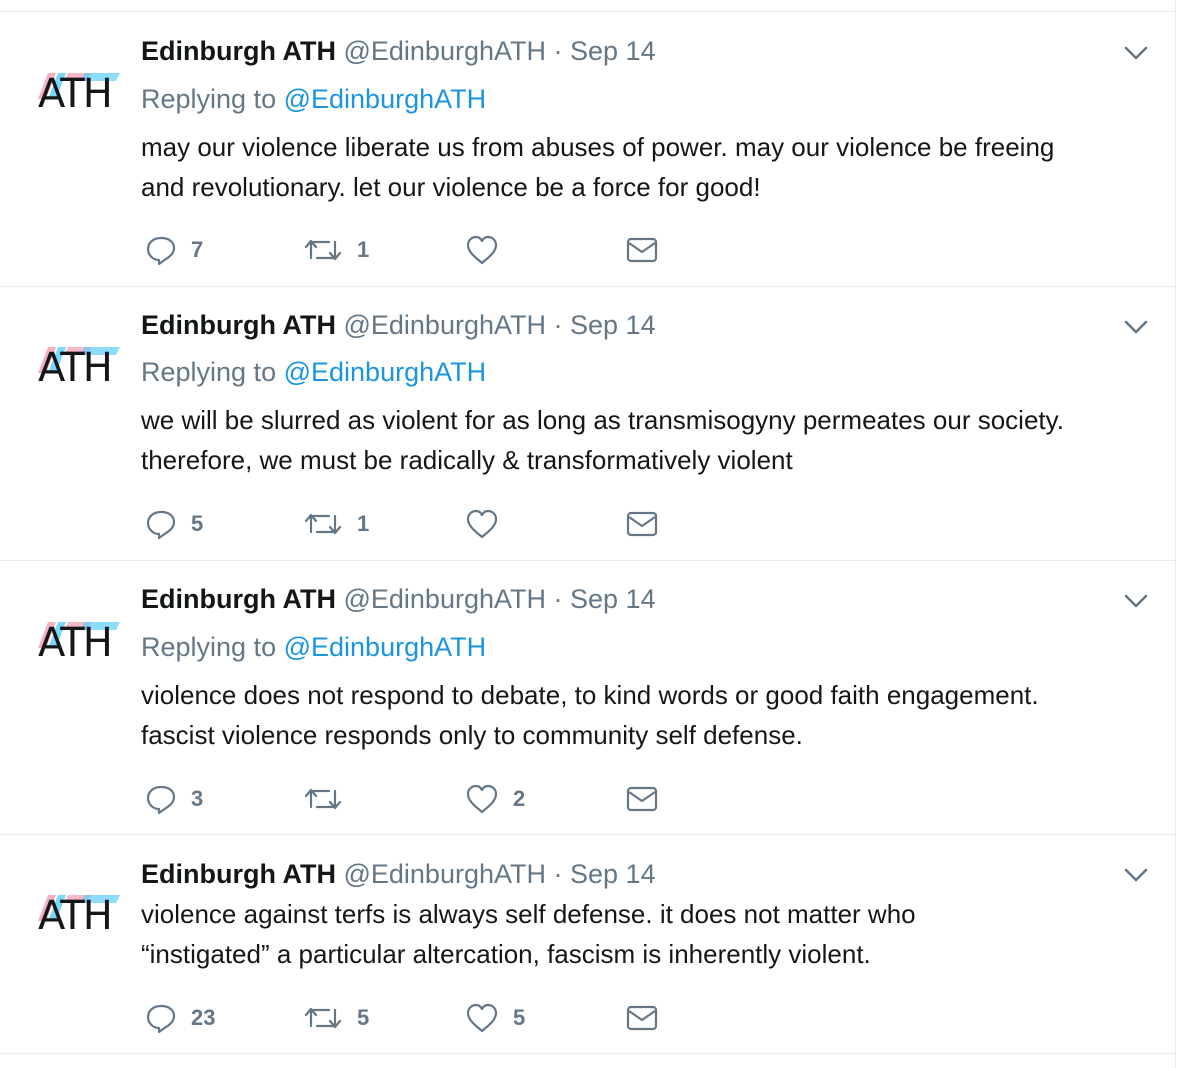  I want to click on reply-button: 5, so click(174, 524).